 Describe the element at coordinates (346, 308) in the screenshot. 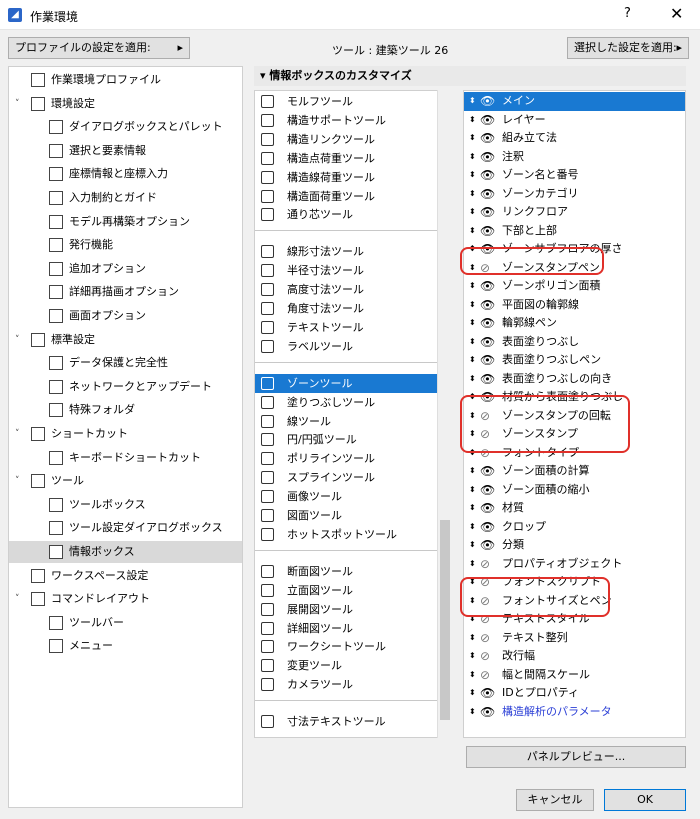

I see `tool-item: 角度寸法ツール` at that location.